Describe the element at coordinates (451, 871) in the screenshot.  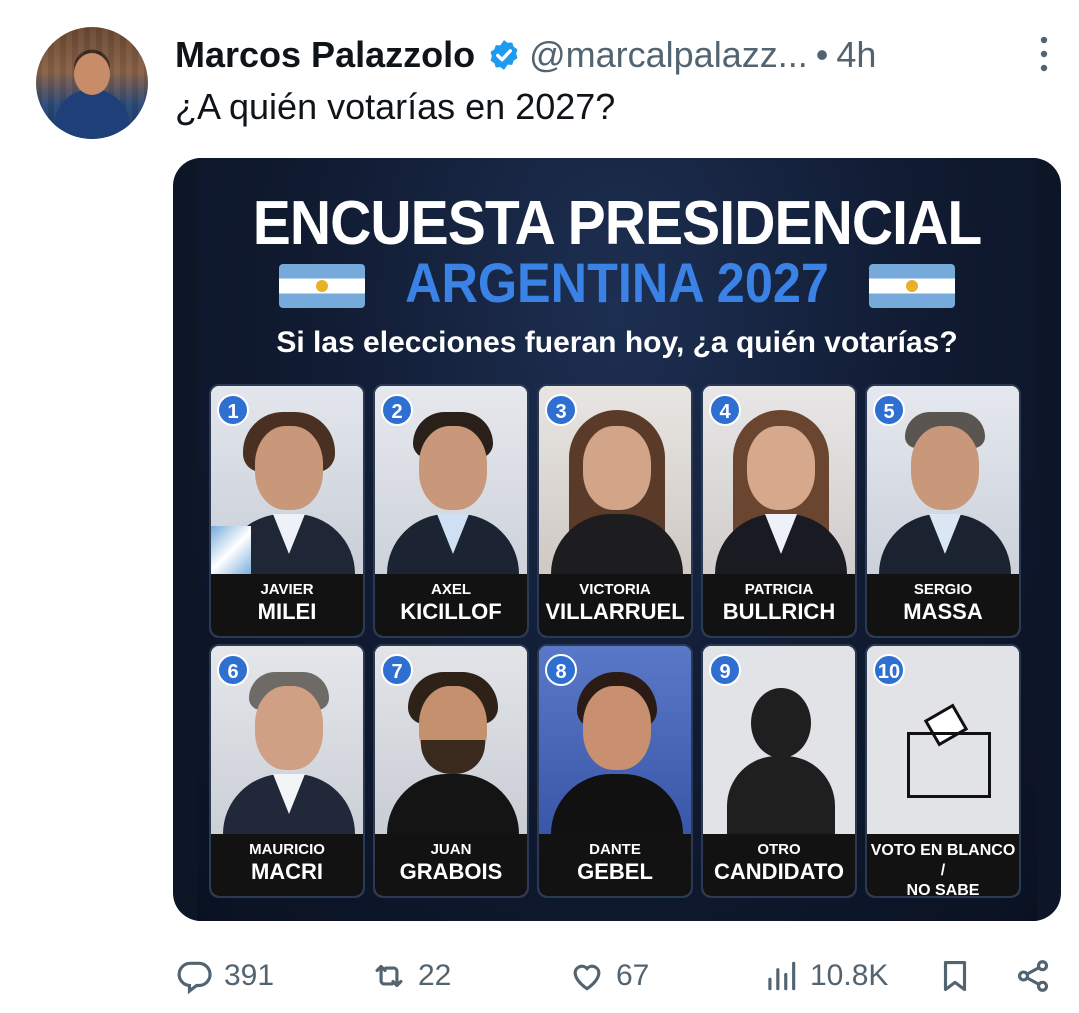
I see `candidate-last-name: GRABOIS` at that location.